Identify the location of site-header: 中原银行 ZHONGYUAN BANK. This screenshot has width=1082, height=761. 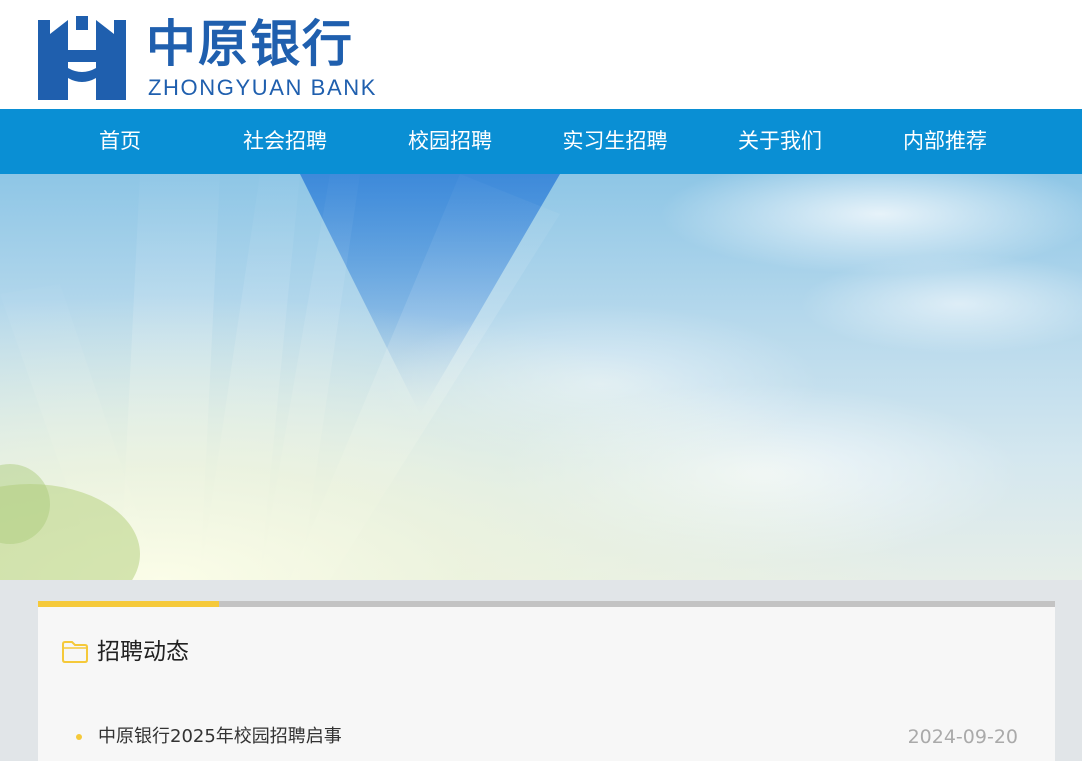
(541, 54).